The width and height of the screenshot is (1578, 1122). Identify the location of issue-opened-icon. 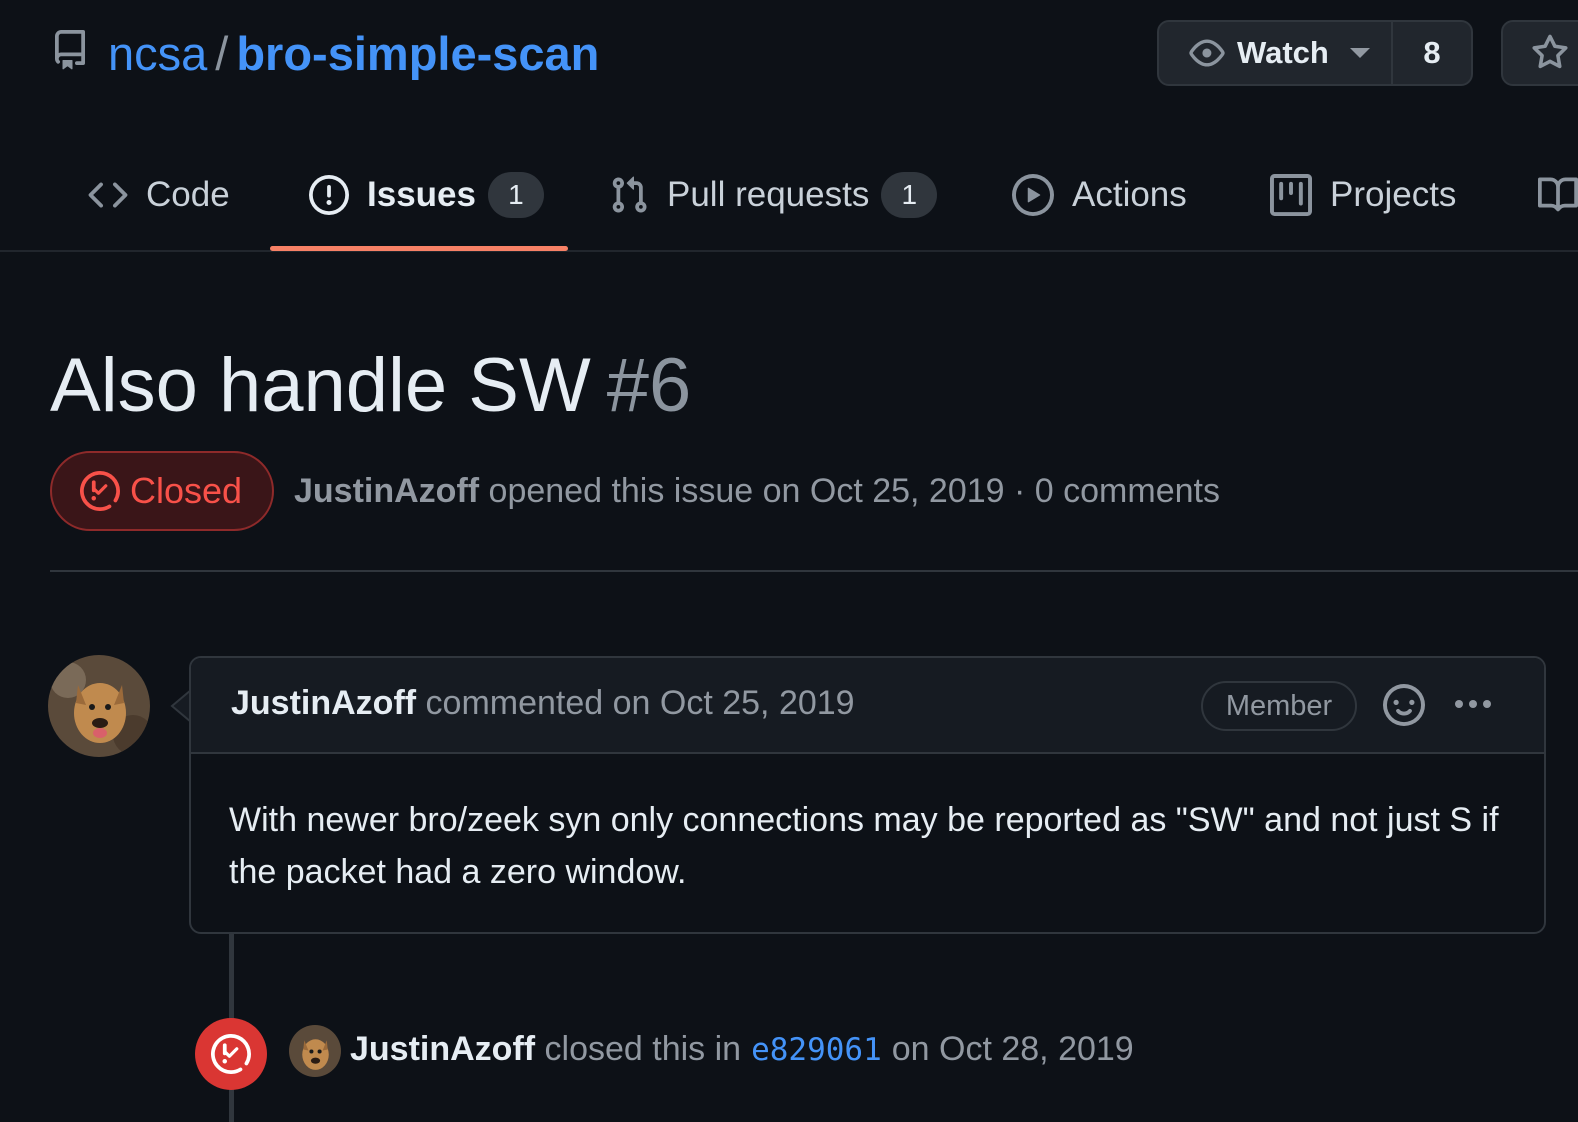
(329, 195).